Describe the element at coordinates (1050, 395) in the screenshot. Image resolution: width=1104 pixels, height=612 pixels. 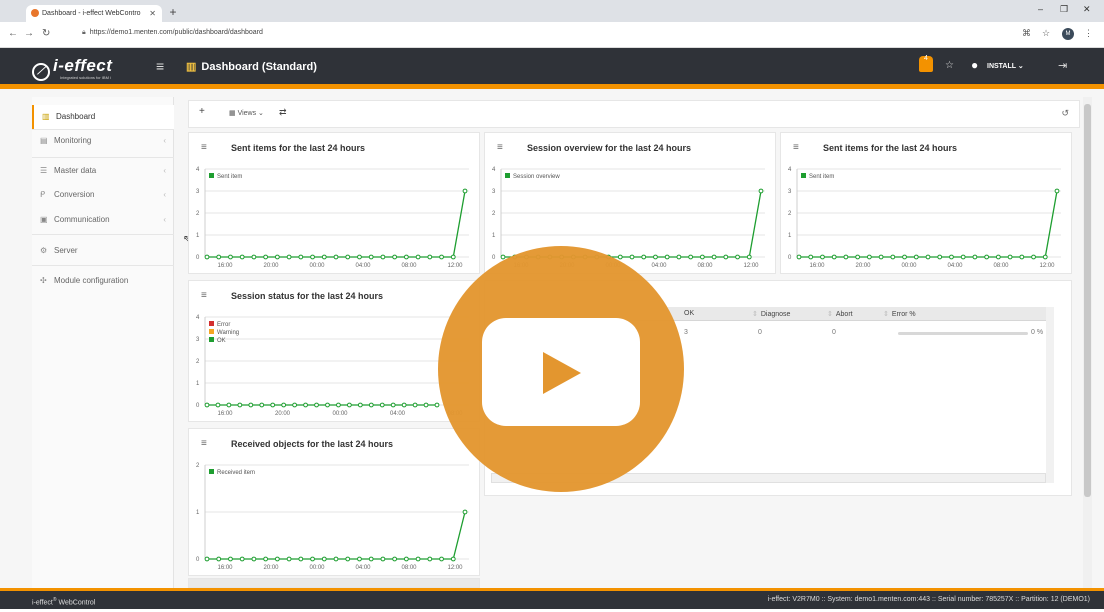
I see `table-vertical-scrollbar` at that location.